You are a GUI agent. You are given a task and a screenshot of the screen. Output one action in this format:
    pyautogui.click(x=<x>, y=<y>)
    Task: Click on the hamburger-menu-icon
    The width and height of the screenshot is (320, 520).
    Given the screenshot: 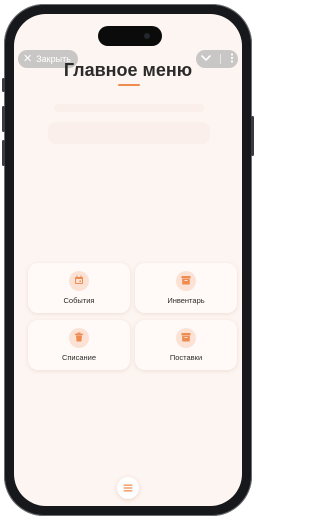 What is the action you would take?
    pyautogui.click(x=128, y=488)
    